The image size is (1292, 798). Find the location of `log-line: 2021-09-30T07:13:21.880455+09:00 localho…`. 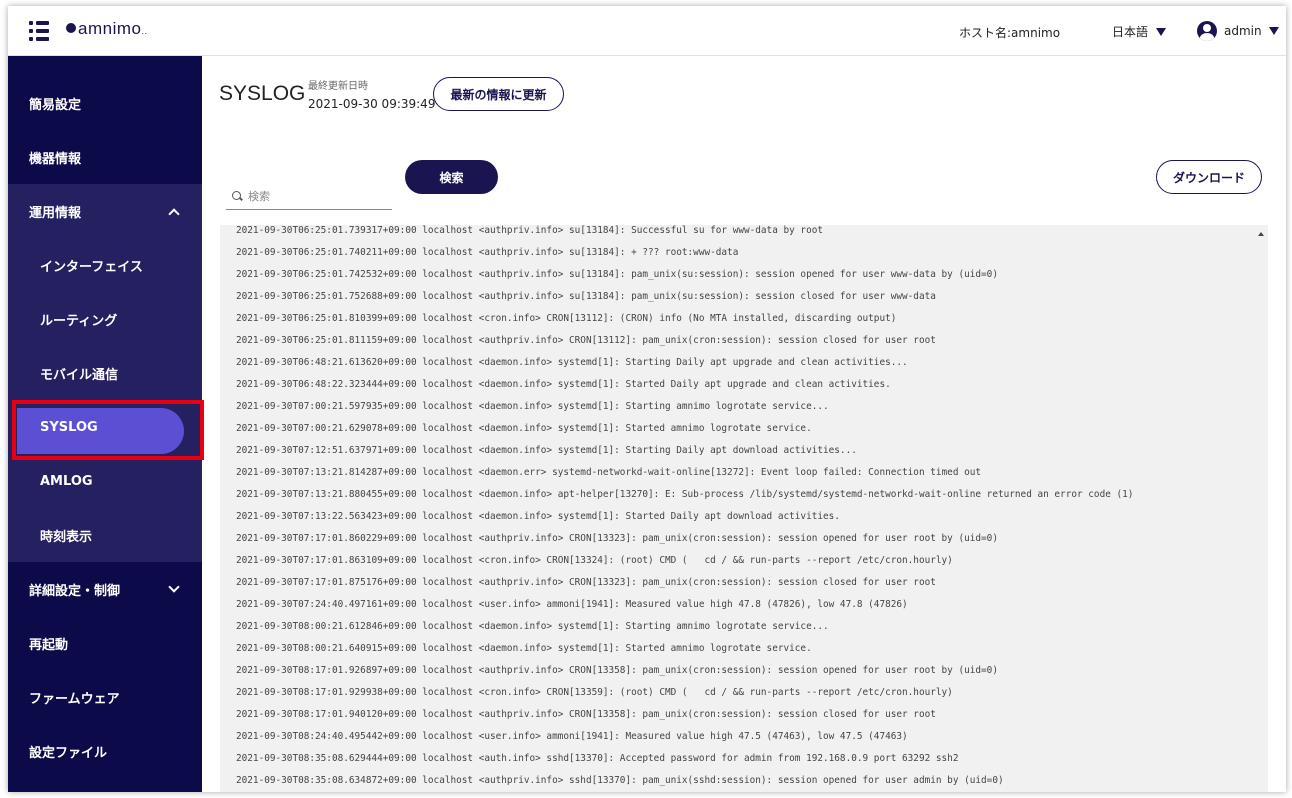

log-line: 2021-09-30T07:13:21.880455+09:00 localho… is located at coordinates (685, 494).